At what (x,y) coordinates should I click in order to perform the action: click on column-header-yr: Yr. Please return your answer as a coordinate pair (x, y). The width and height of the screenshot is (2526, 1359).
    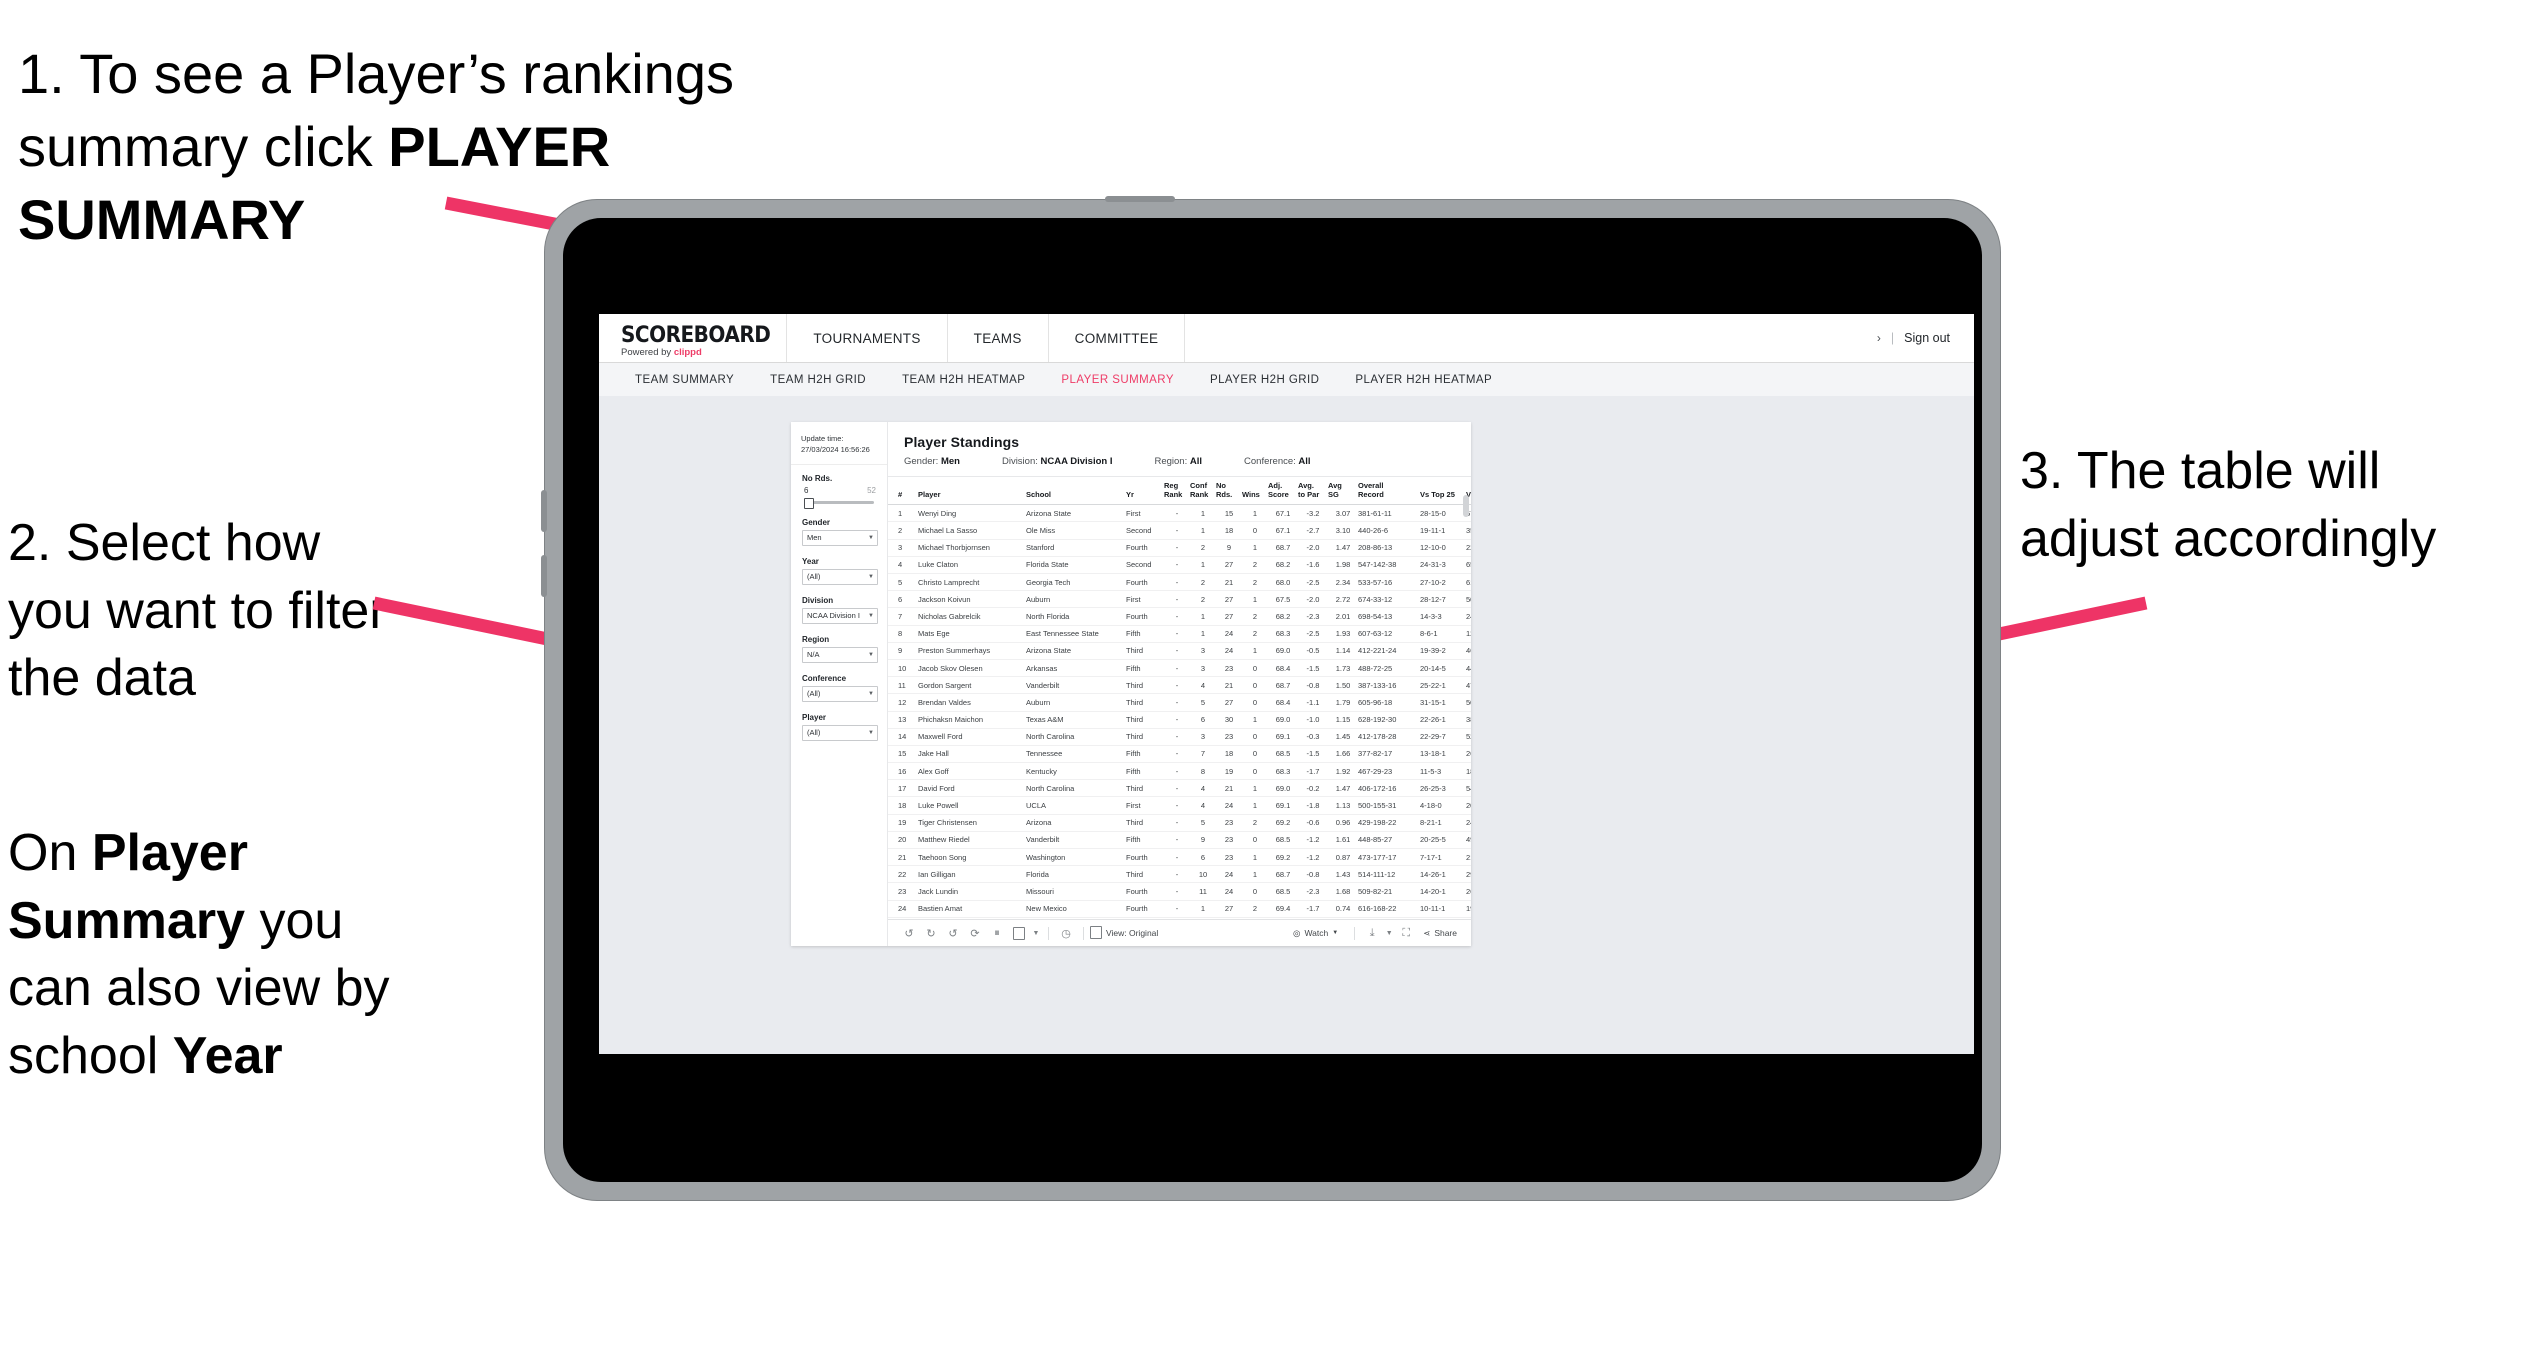
    Looking at the image, I should click on (1145, 491).